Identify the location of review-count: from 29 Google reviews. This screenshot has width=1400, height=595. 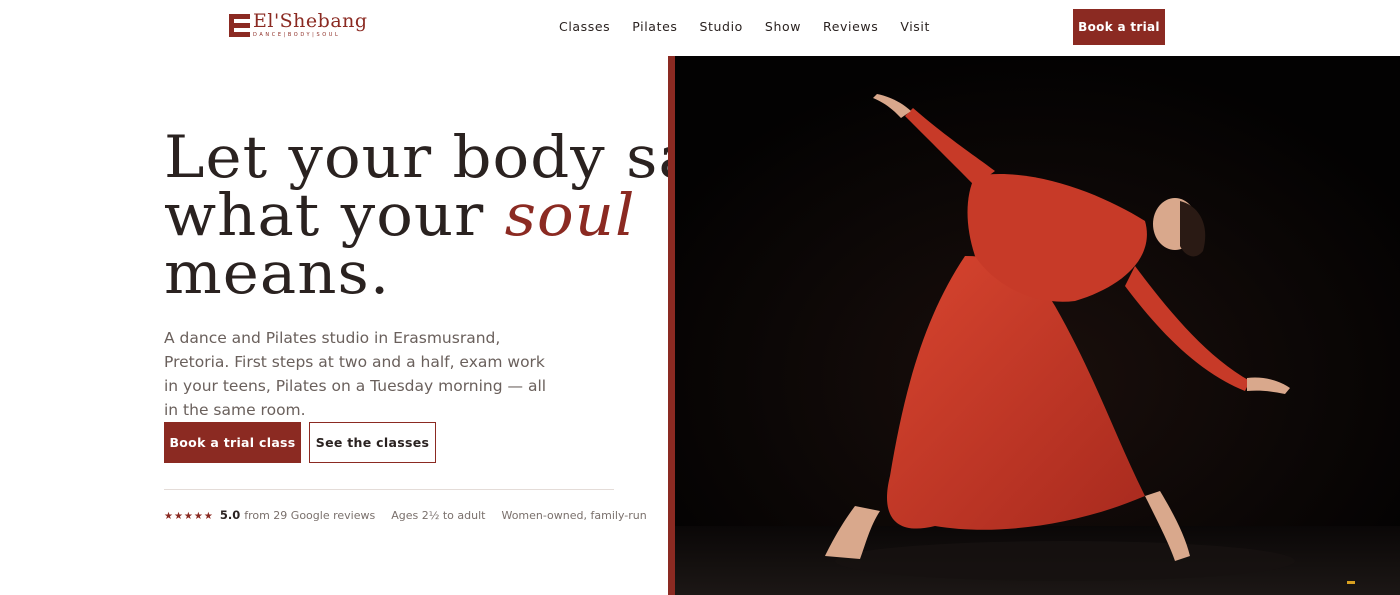
(310, 515).